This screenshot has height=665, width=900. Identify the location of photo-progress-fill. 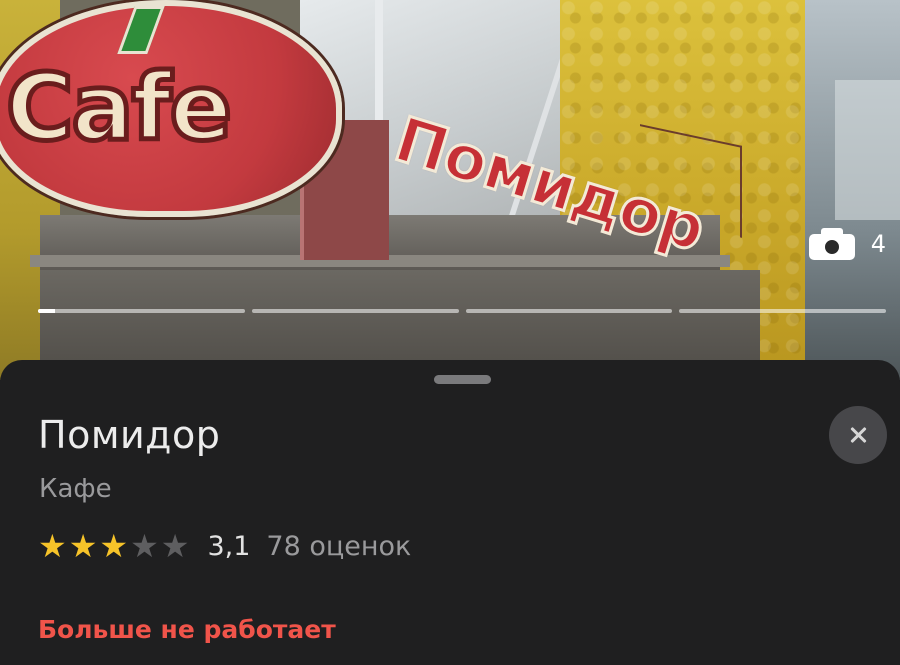
(46, 311).